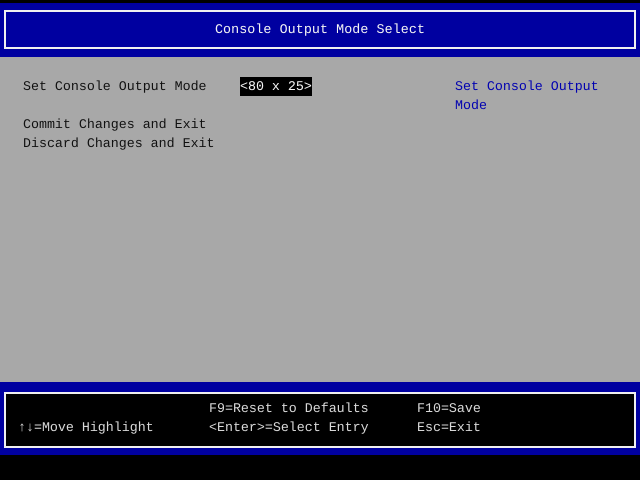  I want to click on setting-value: <80 x 25>, so click(276, 86).